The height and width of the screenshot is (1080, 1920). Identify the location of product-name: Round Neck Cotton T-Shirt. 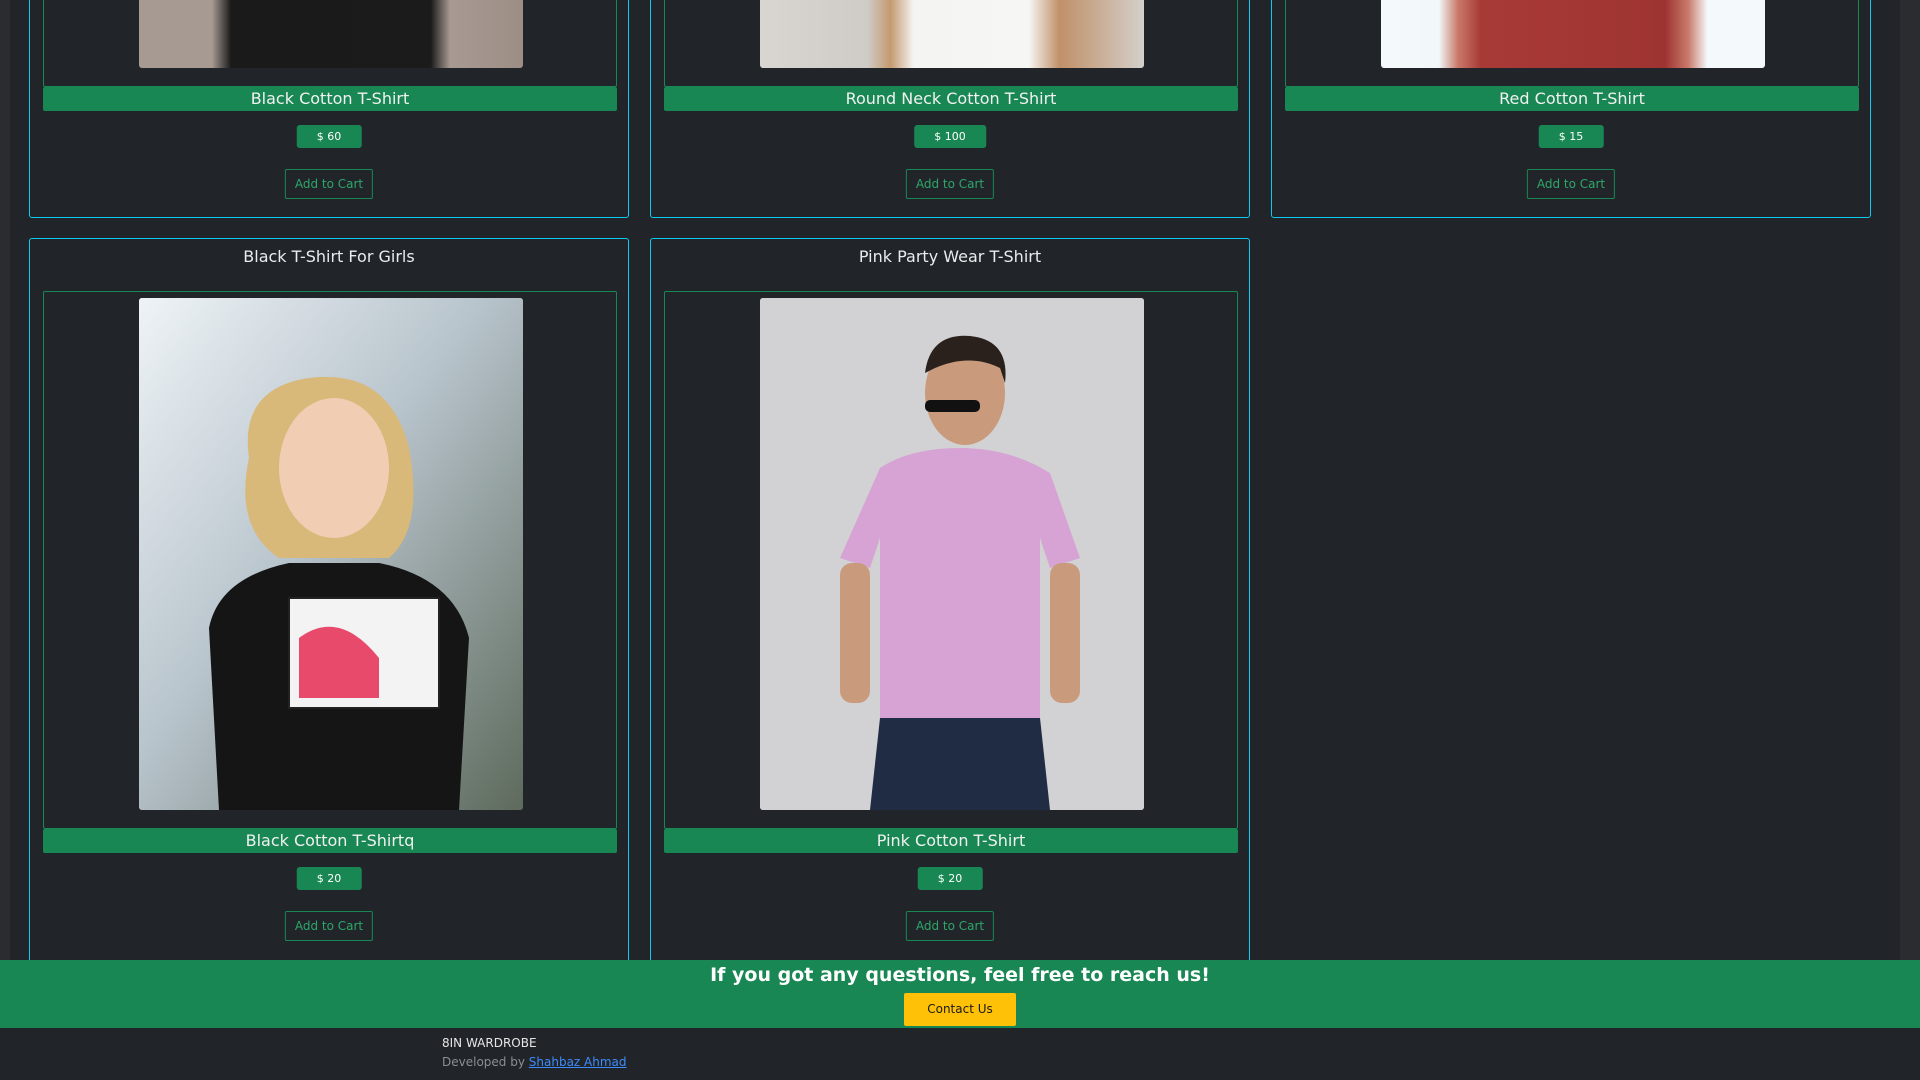
(951, 99).